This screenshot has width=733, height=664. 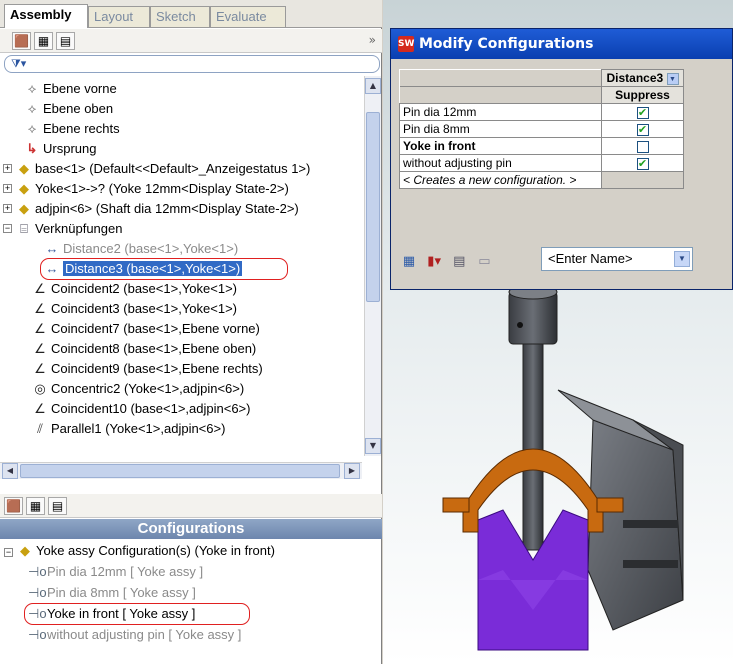 I want to click on manager-tabs-bottom: 🟫 ▦ ▤, so click(x=191, y=506).